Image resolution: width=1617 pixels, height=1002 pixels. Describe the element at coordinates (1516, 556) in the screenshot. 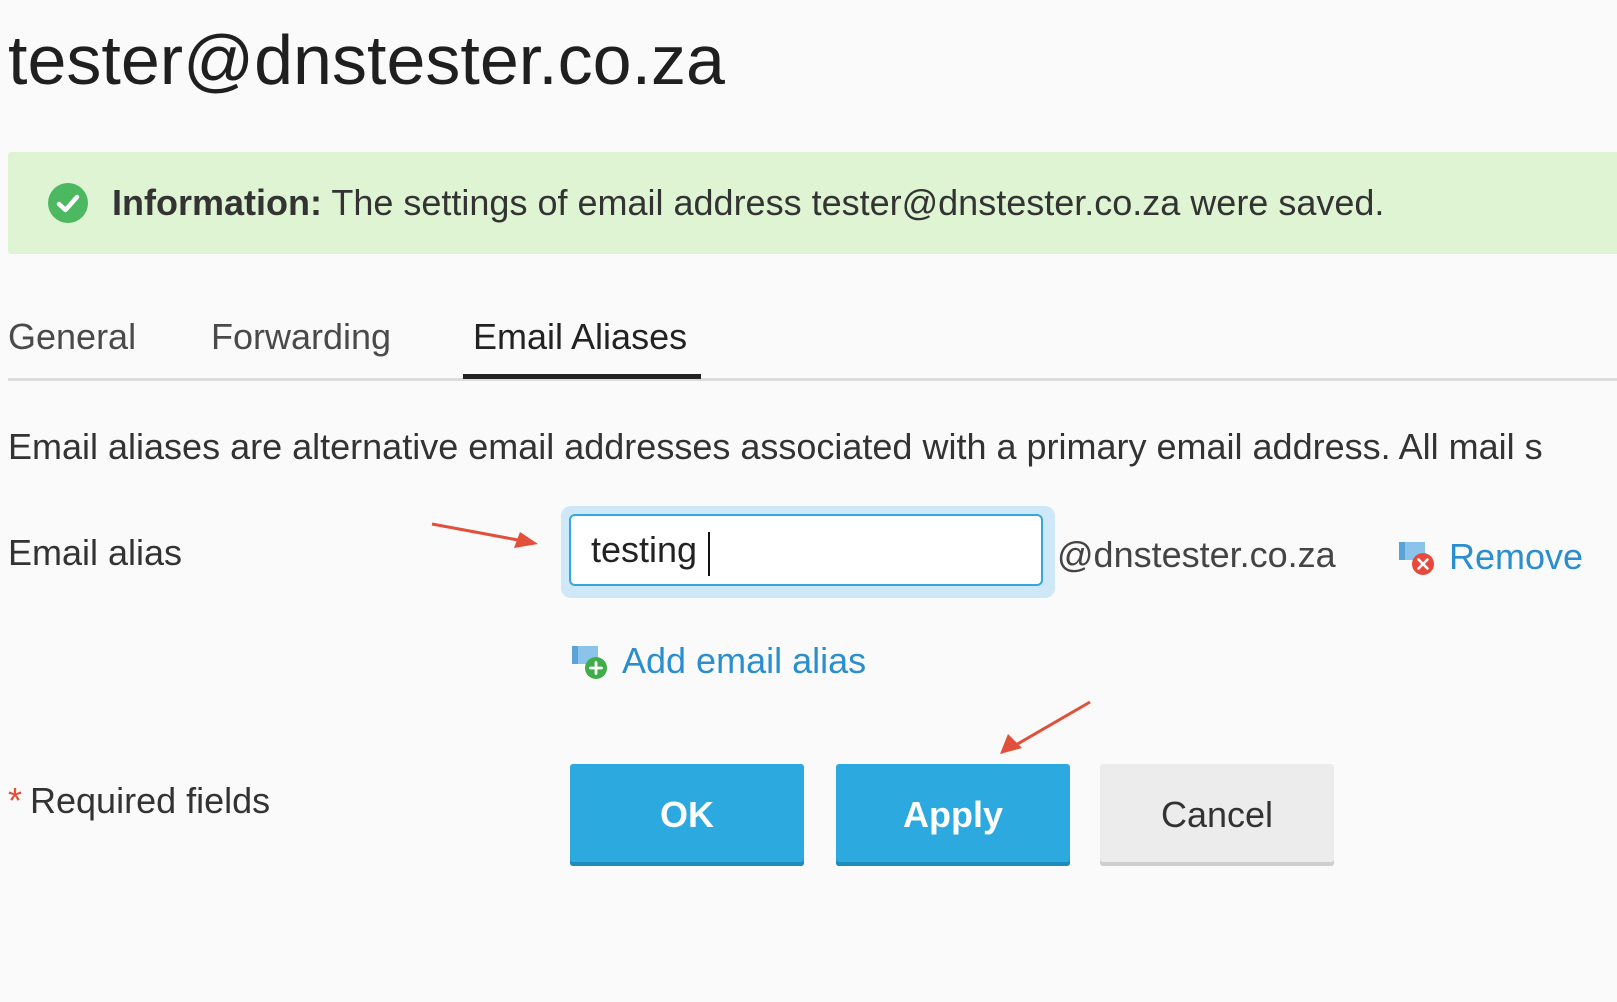

I see `remove-alias-label: Remove` at that location.